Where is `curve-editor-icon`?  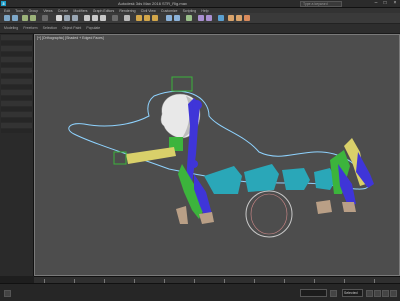
curve-editor-icon is located at coordinates (201, 18).